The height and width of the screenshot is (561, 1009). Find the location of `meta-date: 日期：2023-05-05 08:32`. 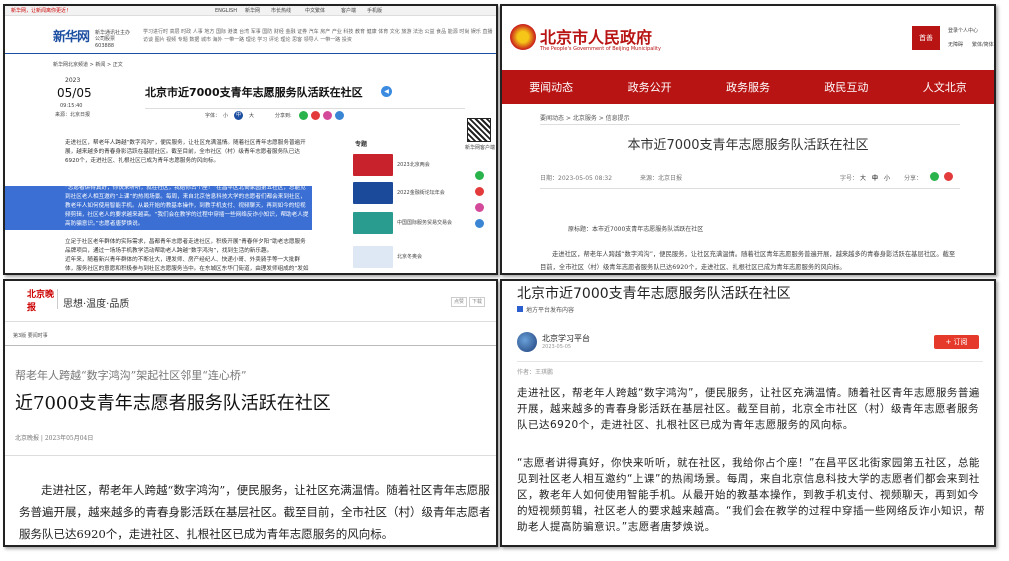

meta-date: 日期：2023-05-05 08:32 is located at coordinates (576, 178).